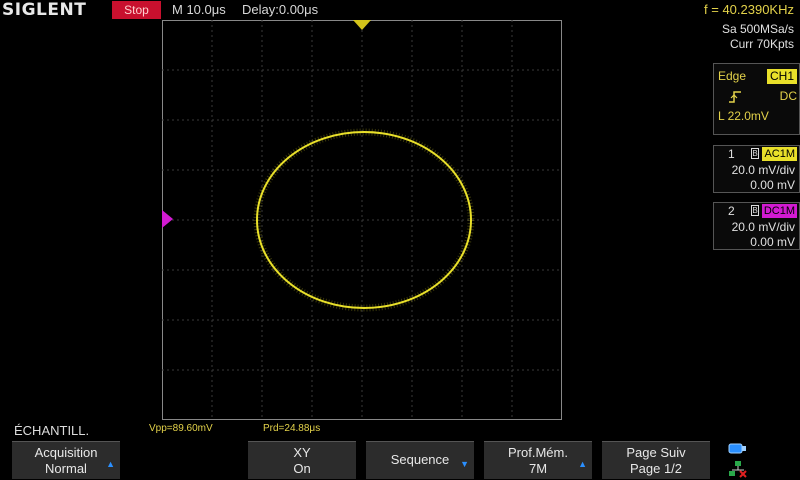 This screenshot has width=800, height=480. What do you see at coordinates (656, 452) in the screenshot?
I see `softkey-title: Page Suiv` at bounding box center [656, 452].